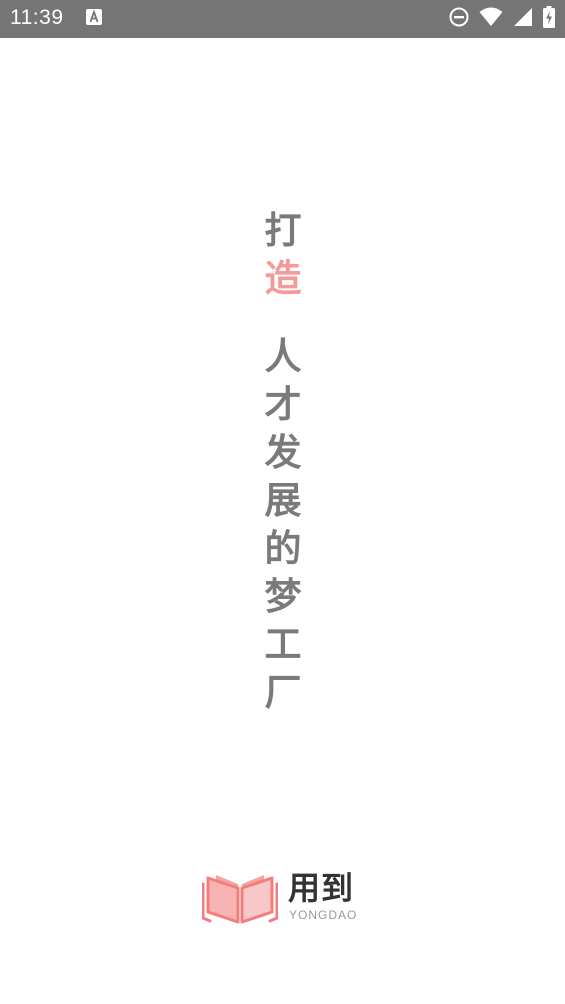  What do you see at coordinates (283, 692) in the screenshot?
I see `slogan-char: 厂` at bounding box center [283, 692].